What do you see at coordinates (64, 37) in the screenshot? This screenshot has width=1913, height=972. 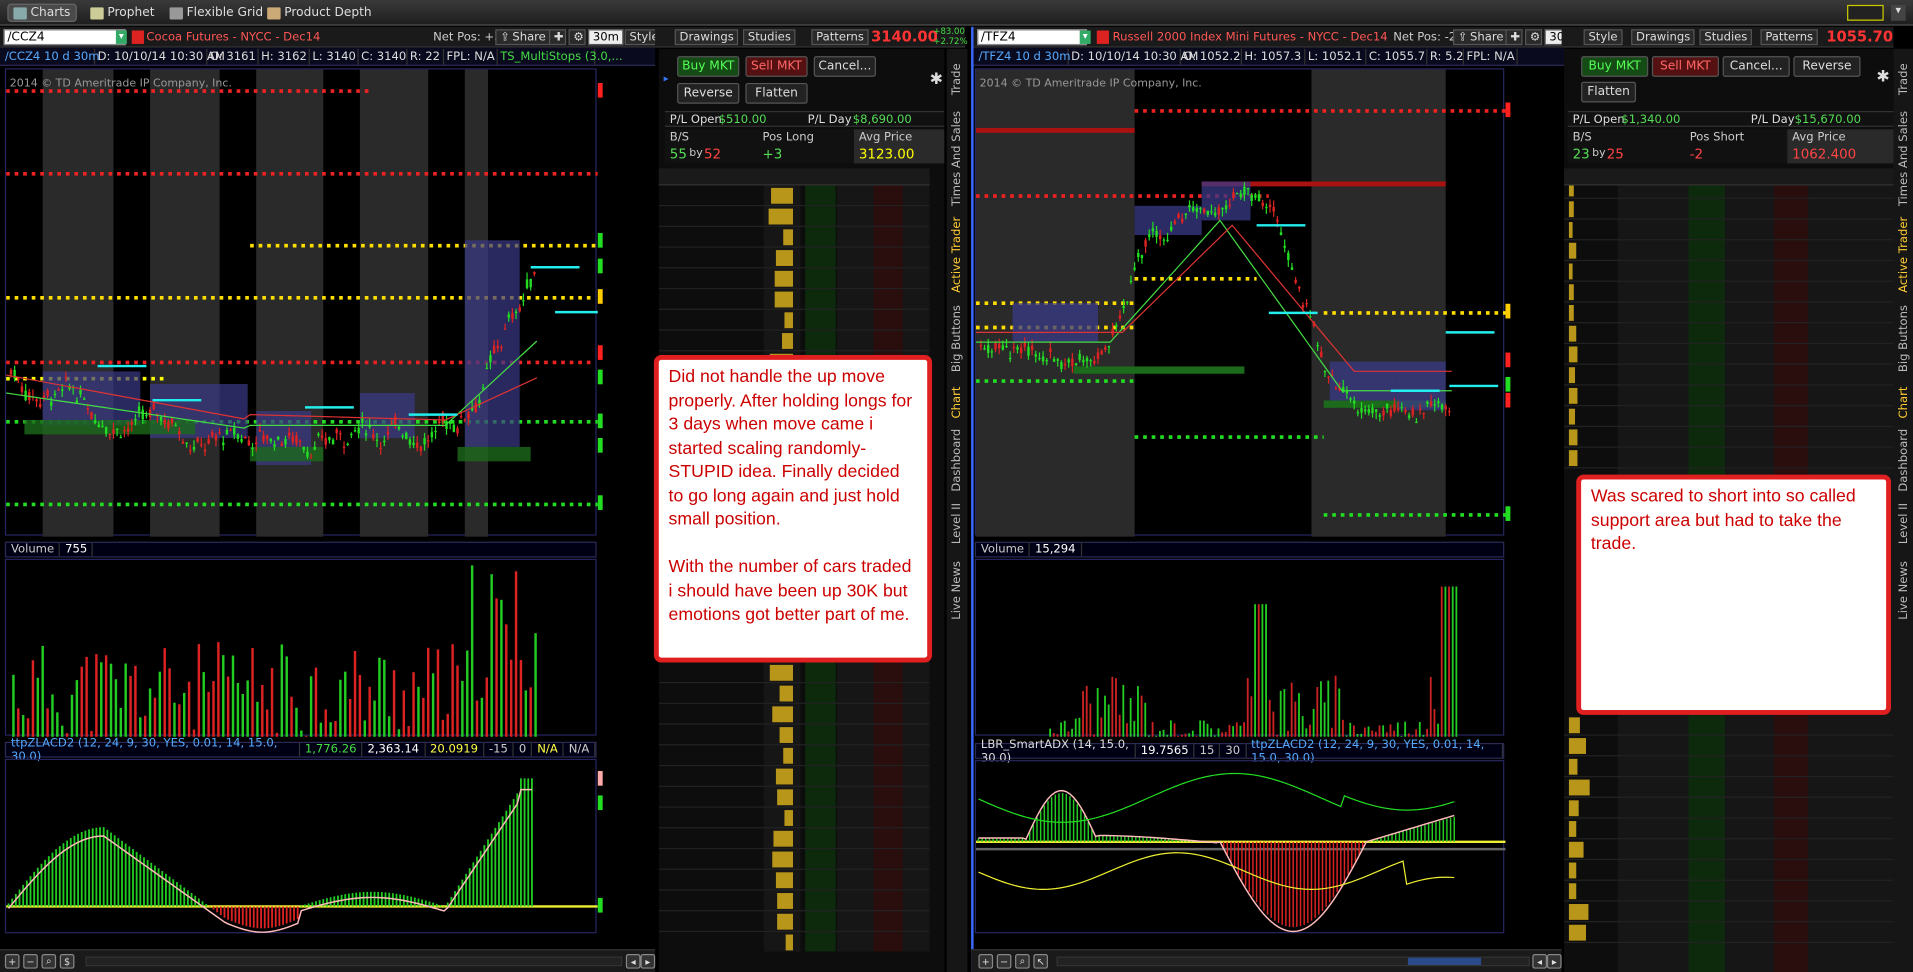 I see `symbol-input: /CCZ4` at bounding box center [64, 37].